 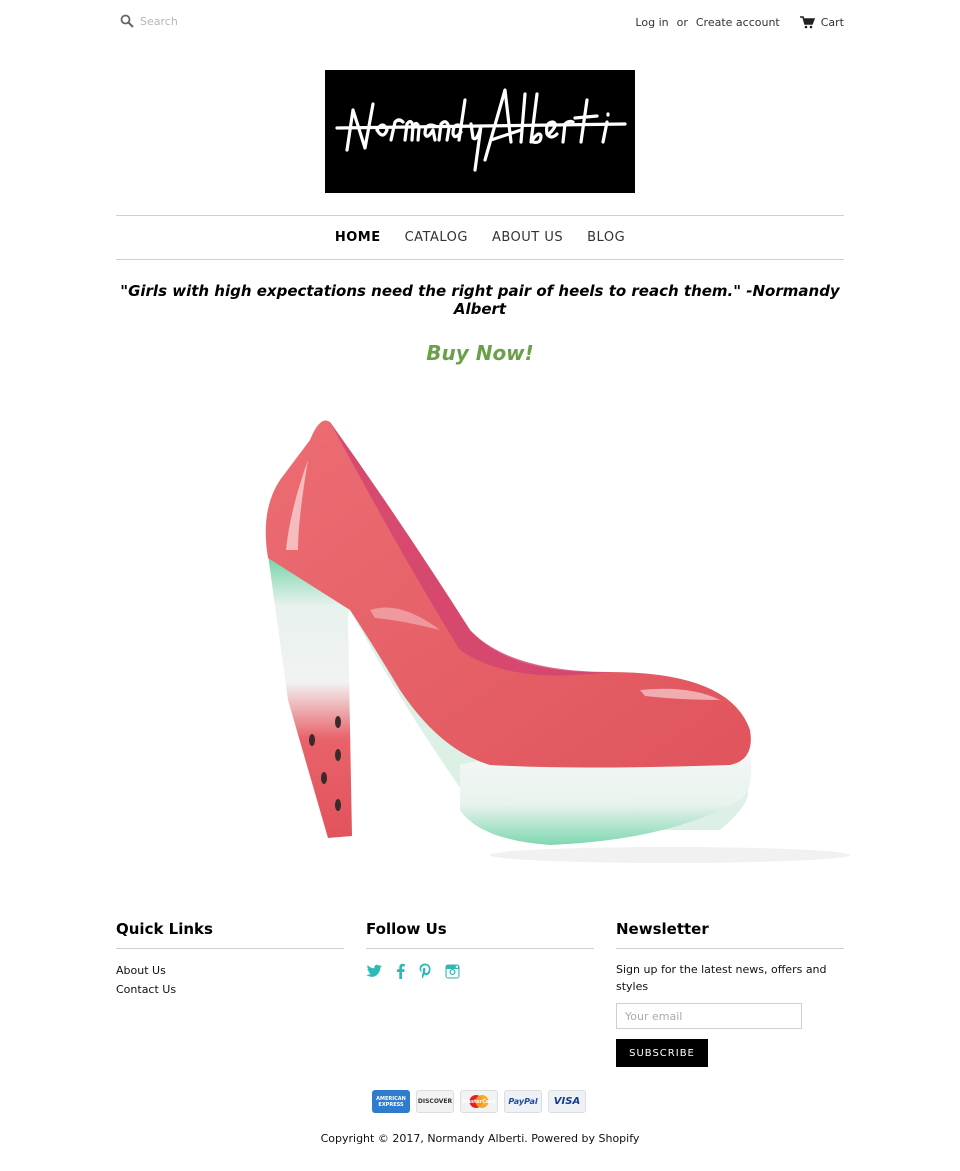 I want to click on nav-about-us: ABOUT US, so click(x=527, y=237).